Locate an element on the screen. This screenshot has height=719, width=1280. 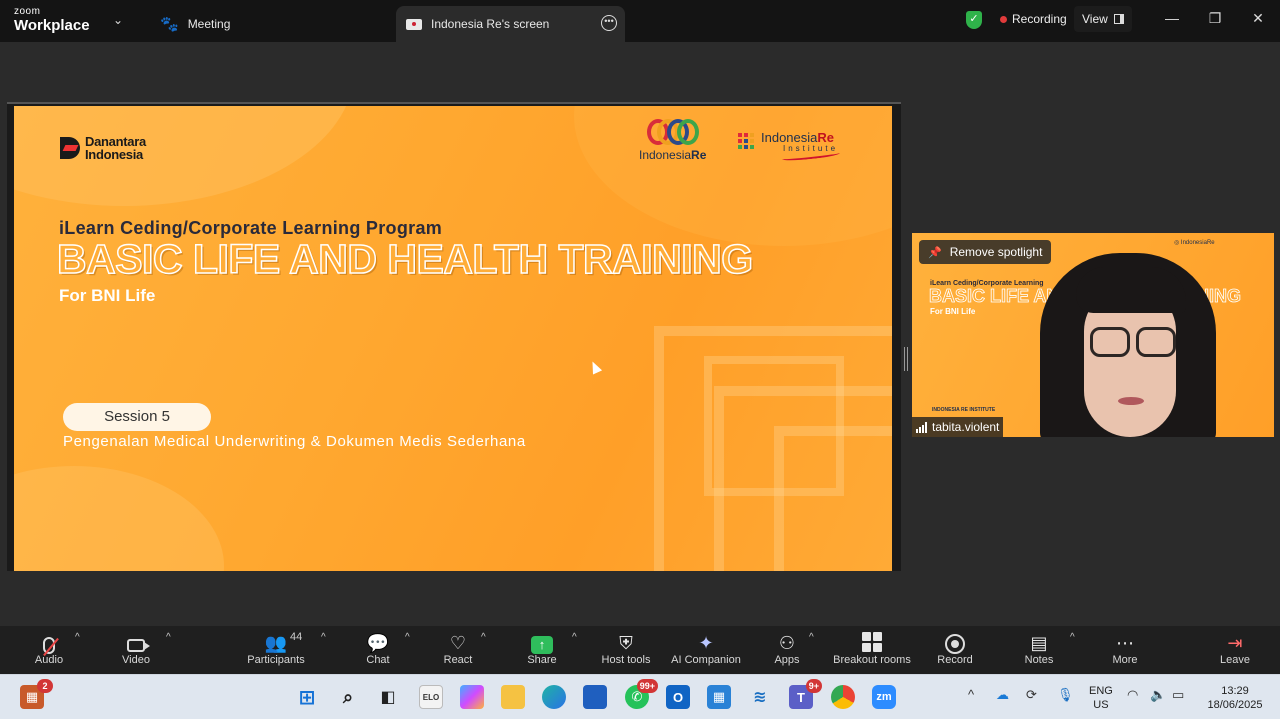
language-indicator: ENG US is located at coordinates (1101, 698).